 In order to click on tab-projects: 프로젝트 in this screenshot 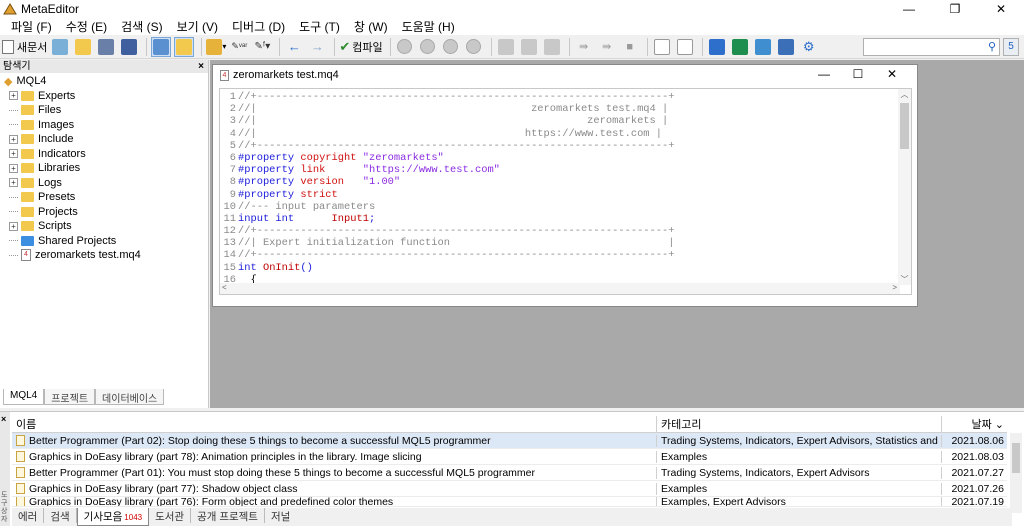, I will do `click(70, 397)`.